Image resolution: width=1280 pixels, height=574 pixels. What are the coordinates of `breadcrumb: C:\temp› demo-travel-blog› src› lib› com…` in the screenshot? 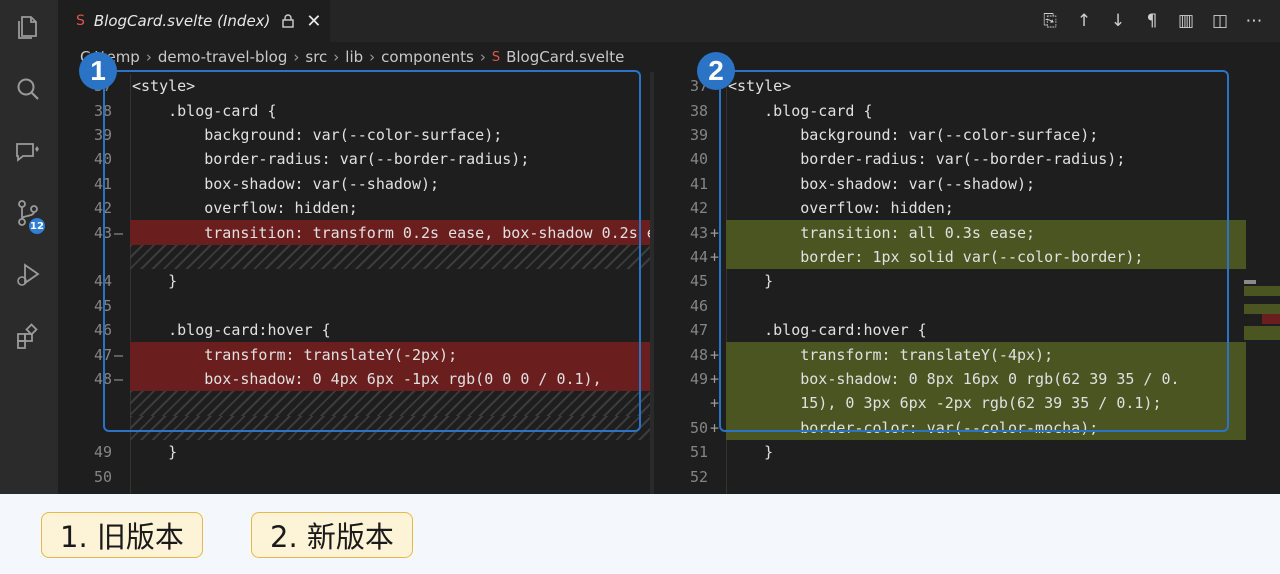 It's located at (669, 57).